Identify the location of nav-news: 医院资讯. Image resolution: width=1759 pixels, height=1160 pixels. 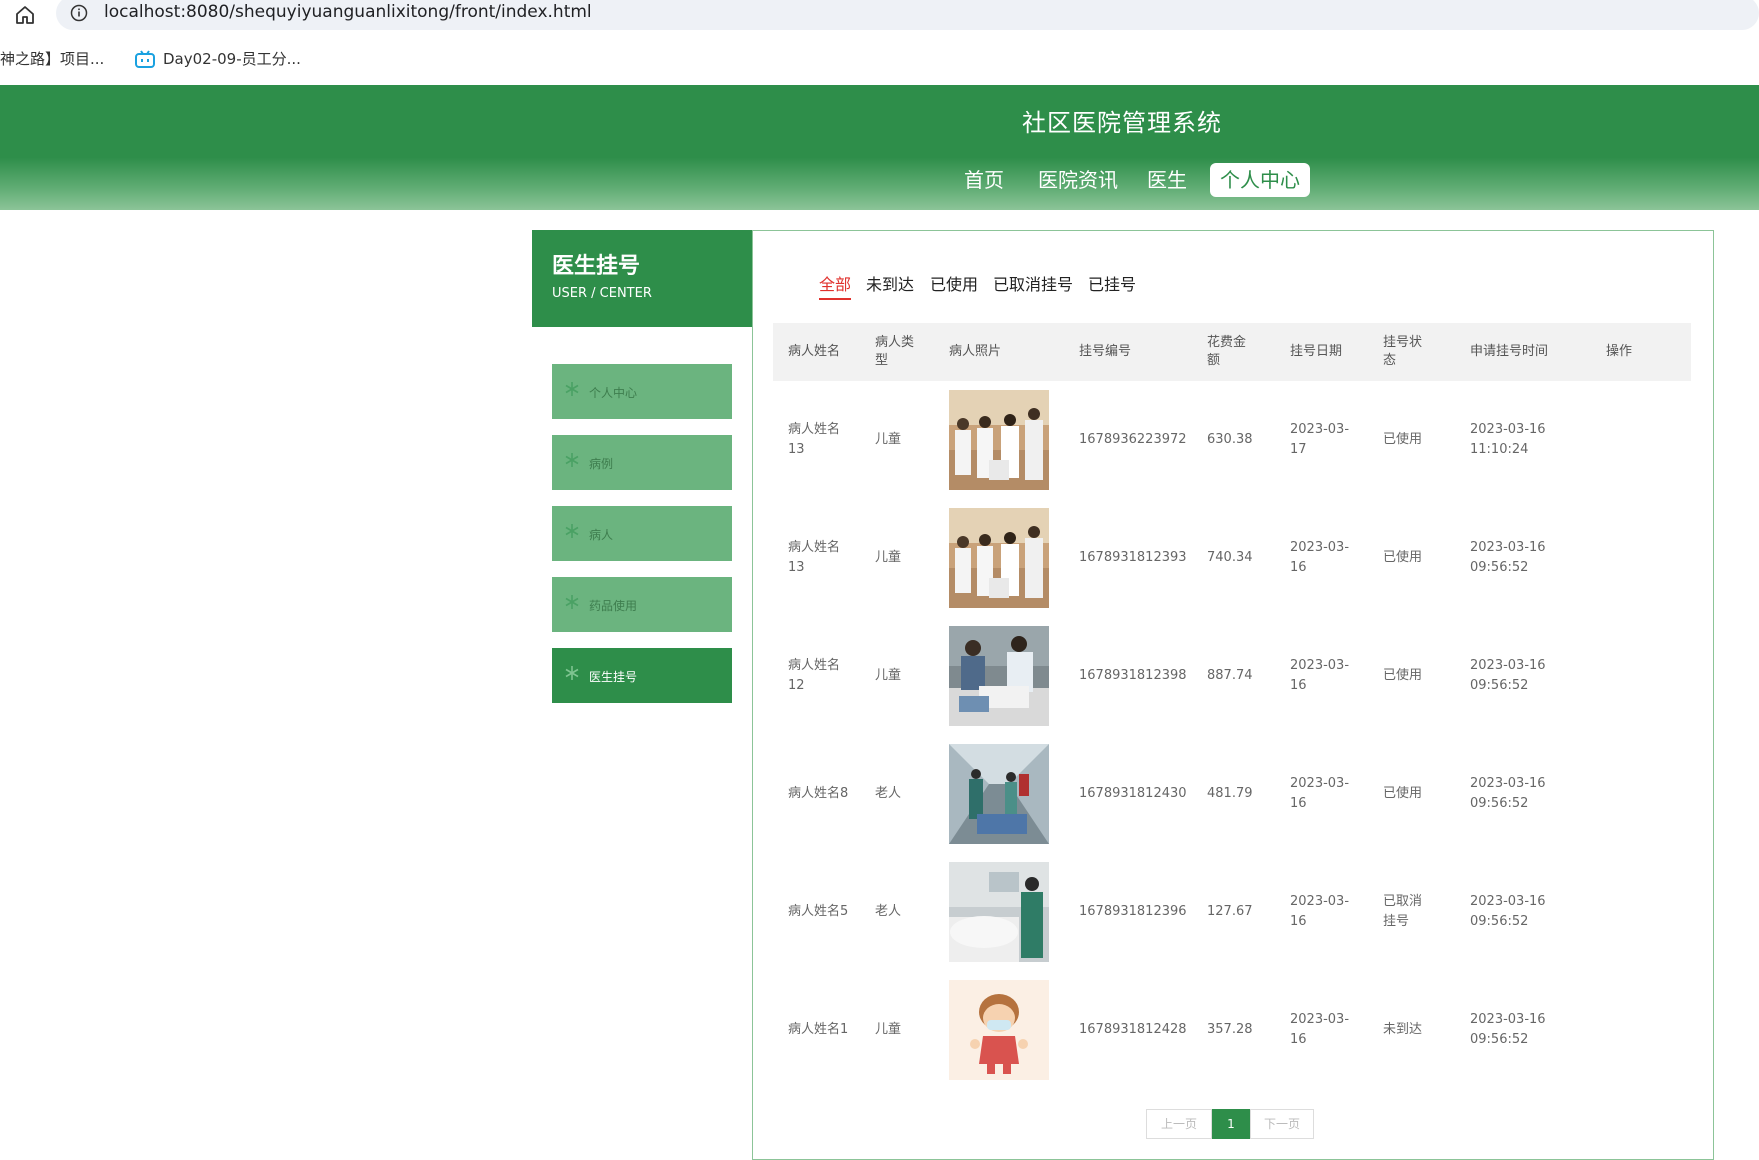
(1078, 180).